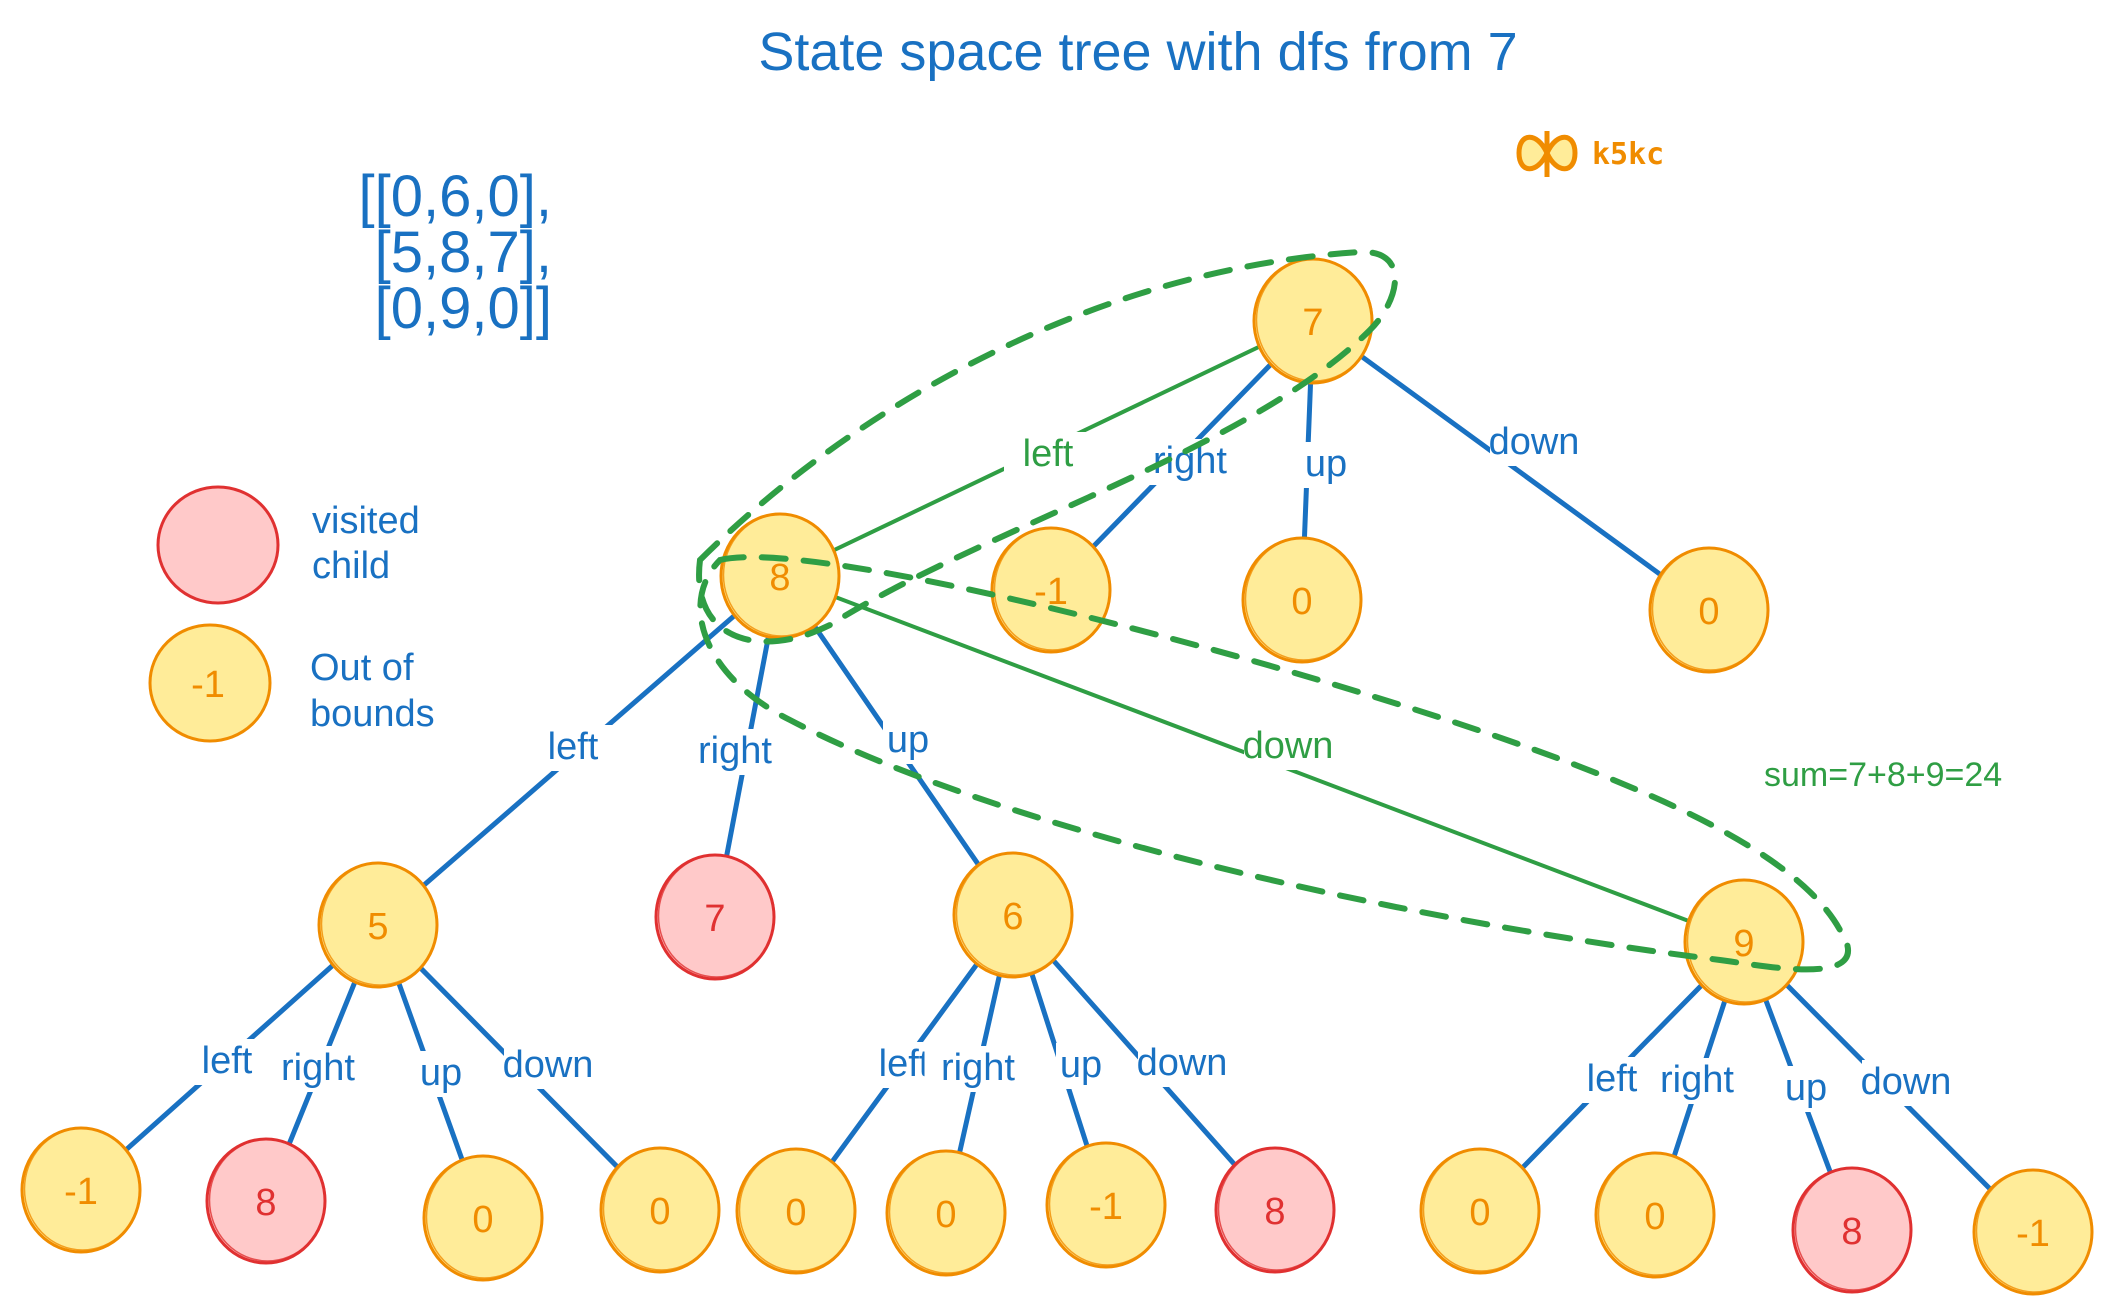 The height and width of the screenshot is (1309, 2110). Describe the element at coordinates (288, 545) in the screenshot. I see `legend-visited: visited child` at that location.